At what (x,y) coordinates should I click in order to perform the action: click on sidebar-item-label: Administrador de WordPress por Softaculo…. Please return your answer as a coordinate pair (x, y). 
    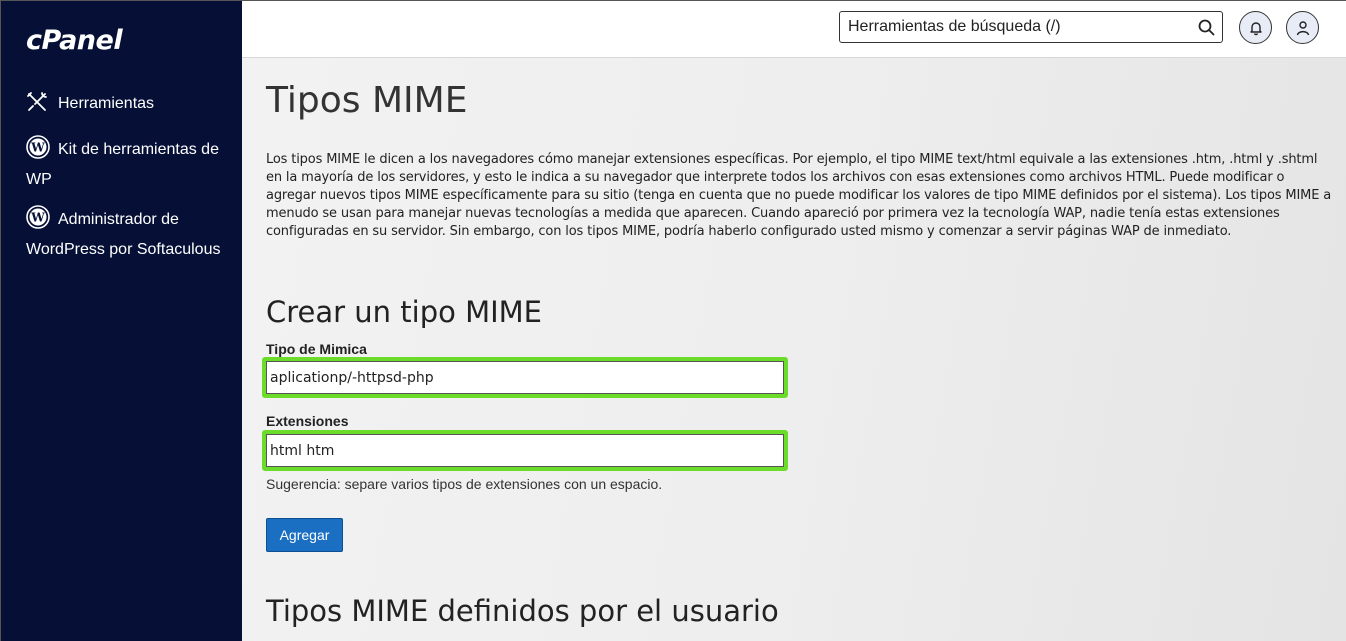
    Looking at the image, I should click on (123, 234).